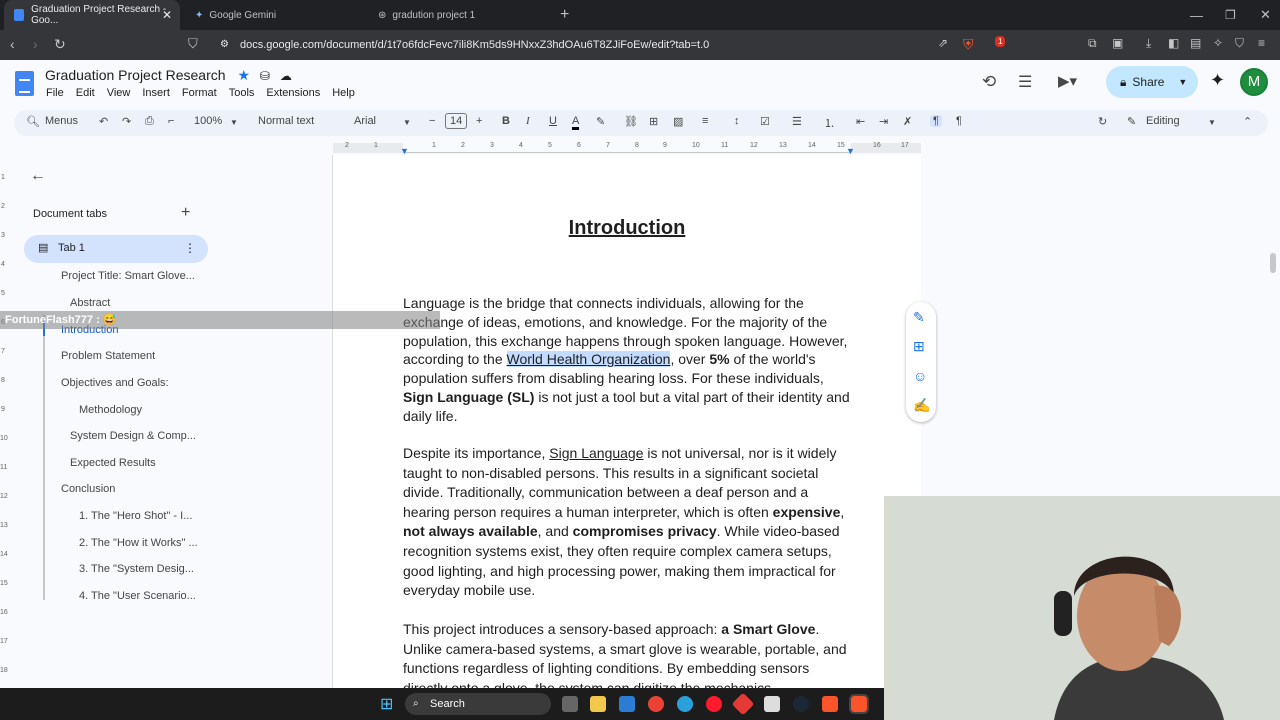 The image size is (1280, 720). I want to click on underline-icon: U, so click(553, 121).